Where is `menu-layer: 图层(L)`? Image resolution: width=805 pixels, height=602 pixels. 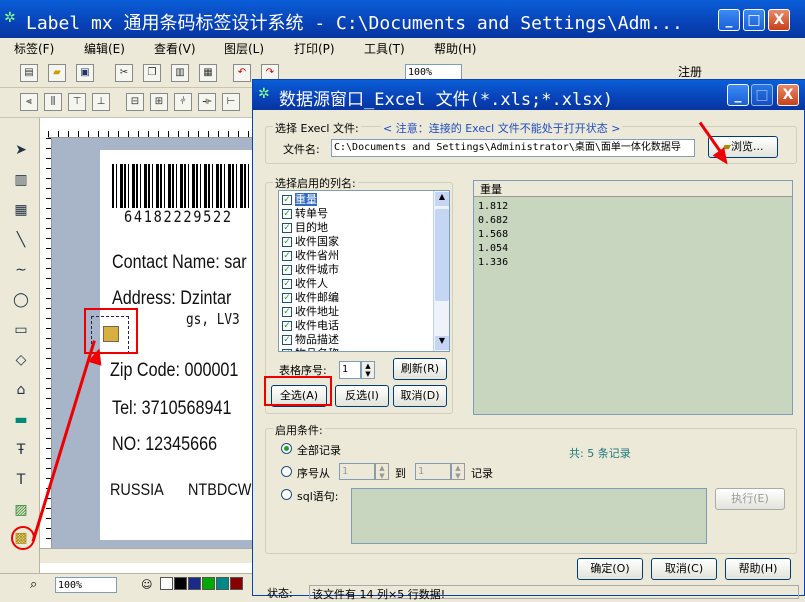 menu-layer: 图层(L) is located at coordinates (244, 48).